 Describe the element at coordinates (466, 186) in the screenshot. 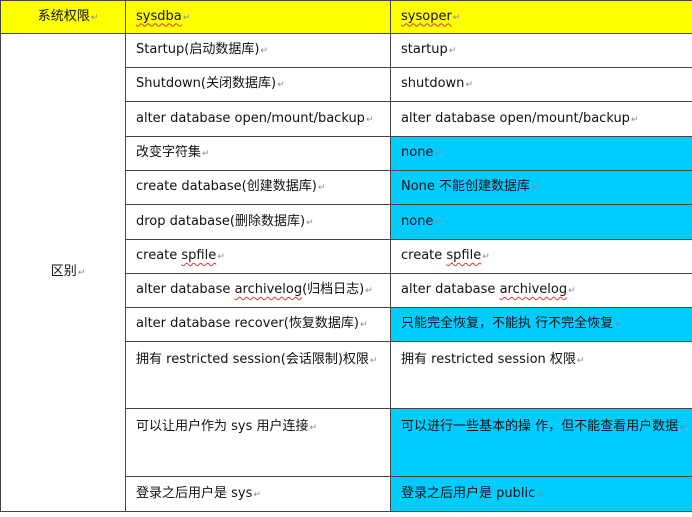

I see `cell-text: None 不能创建数据库` at that location.